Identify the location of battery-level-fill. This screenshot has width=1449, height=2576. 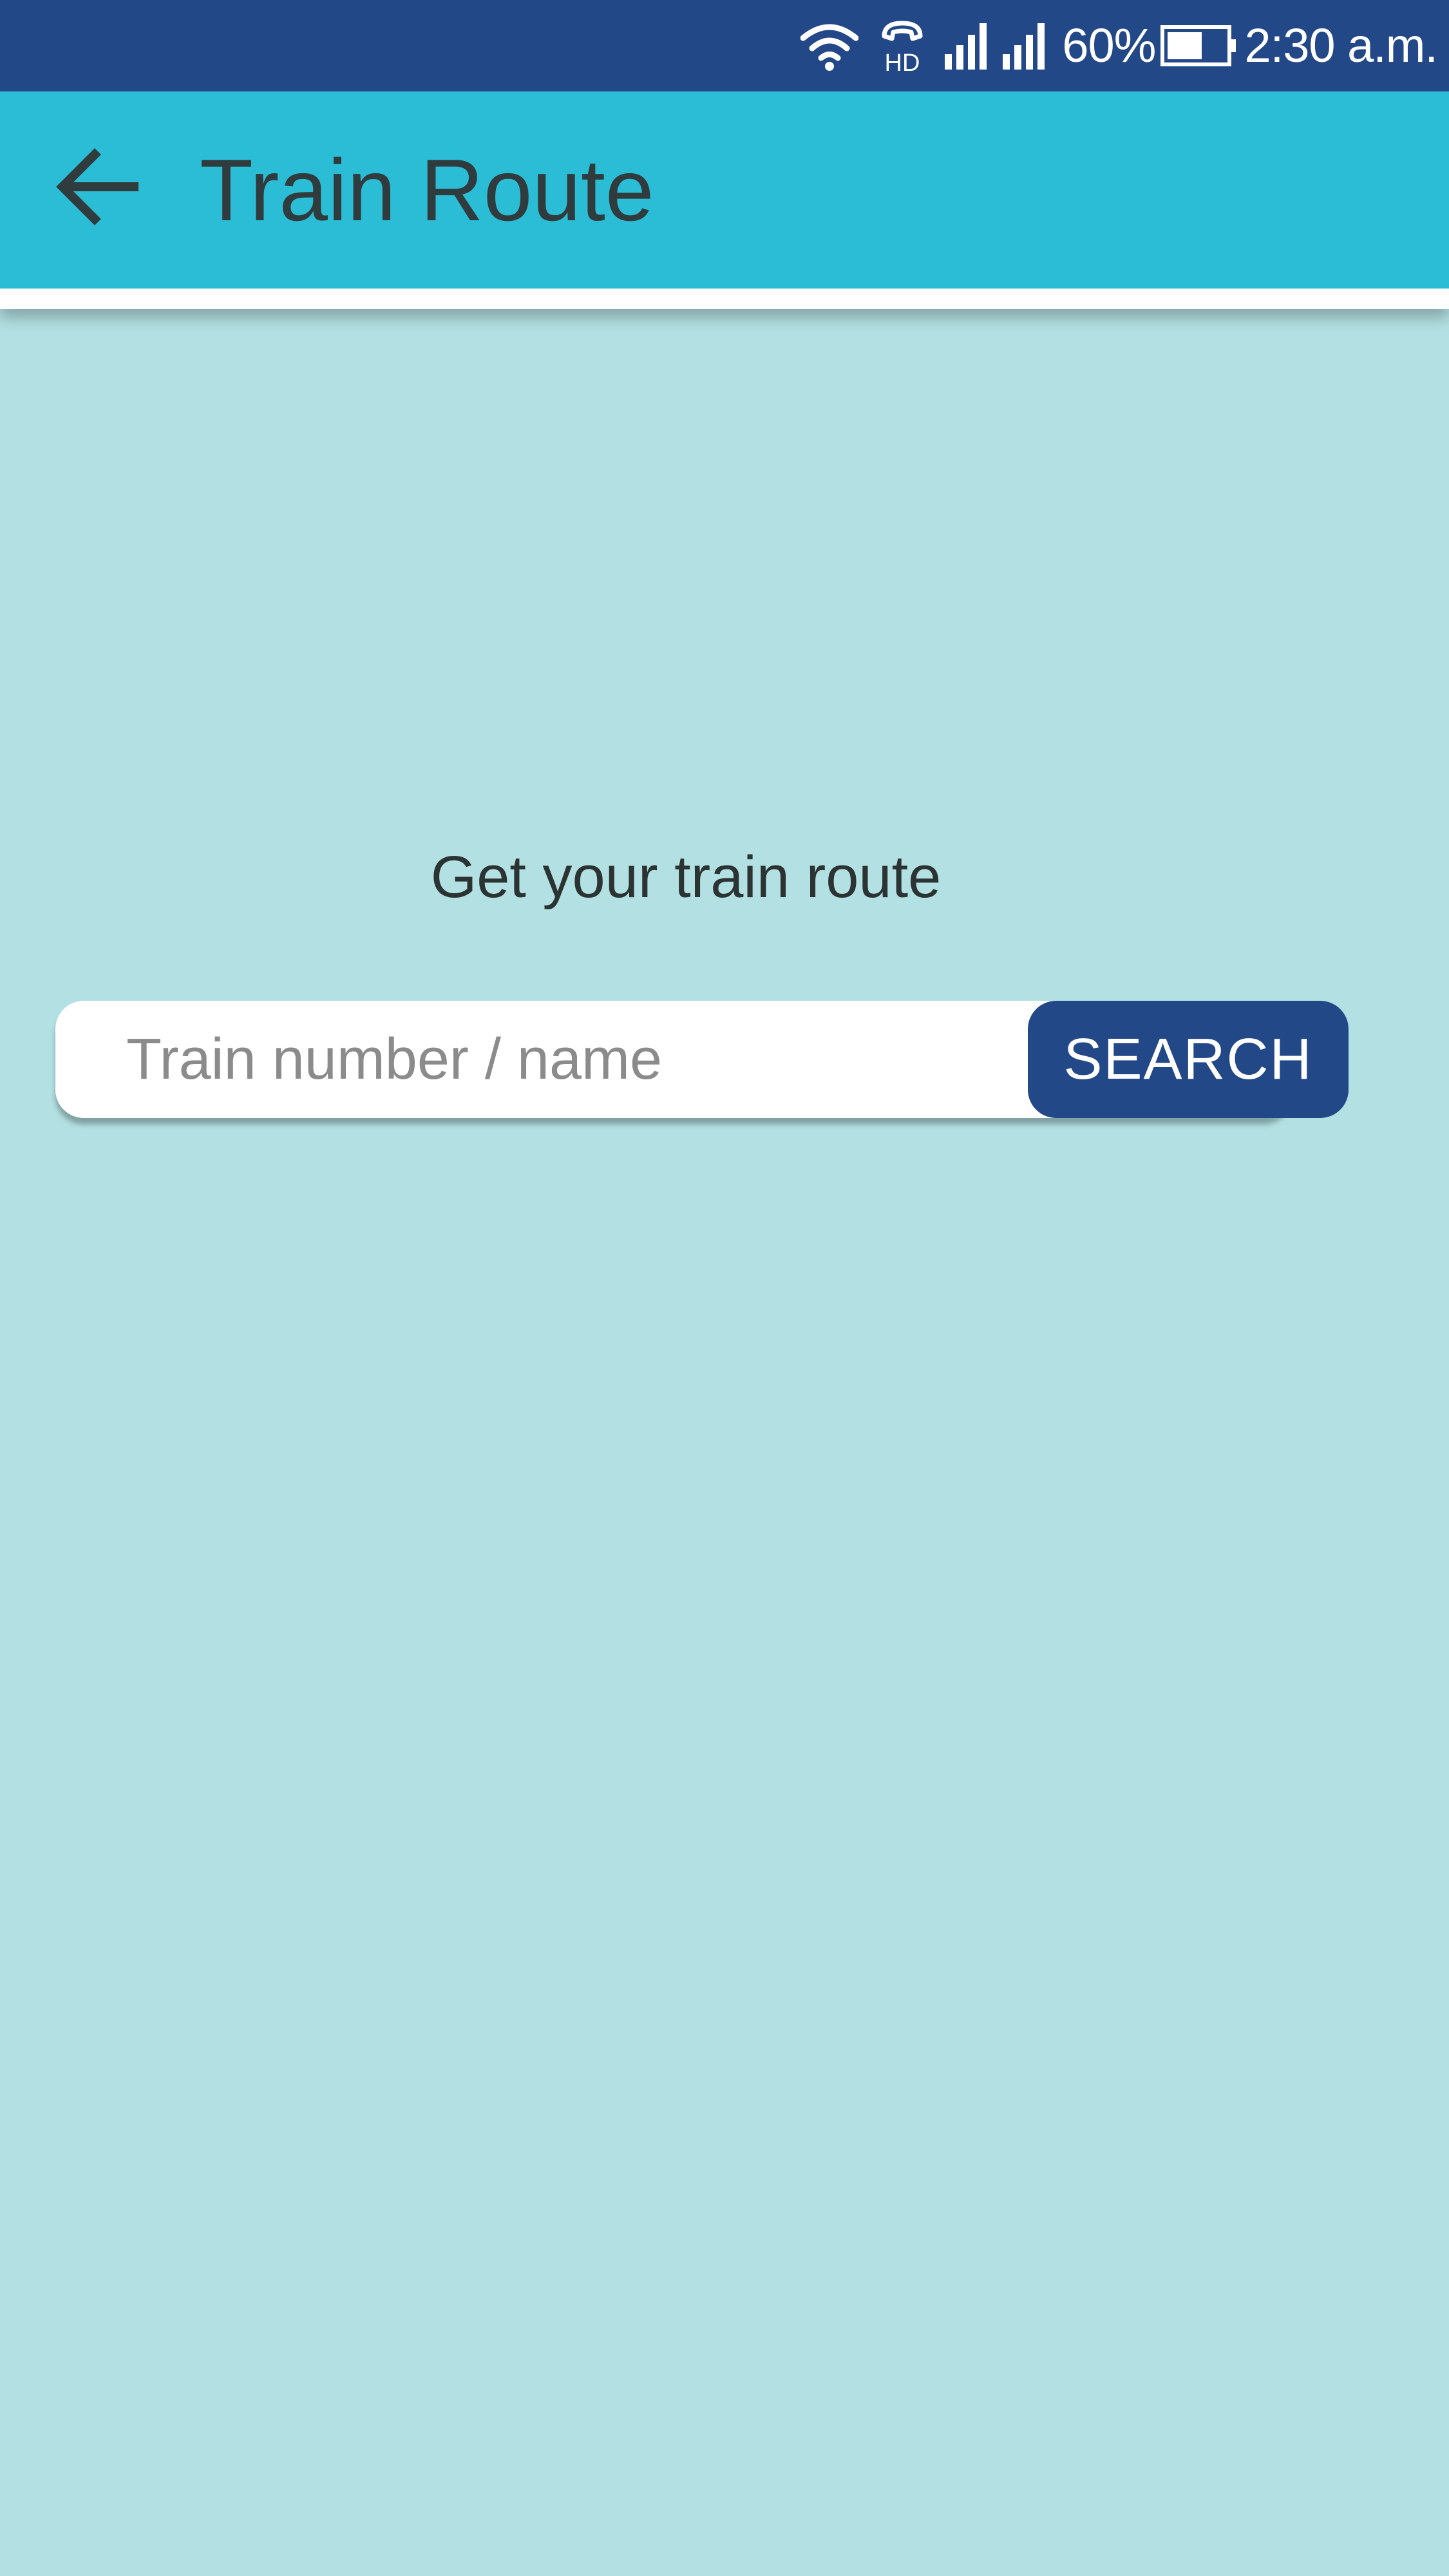
(1185, 46).